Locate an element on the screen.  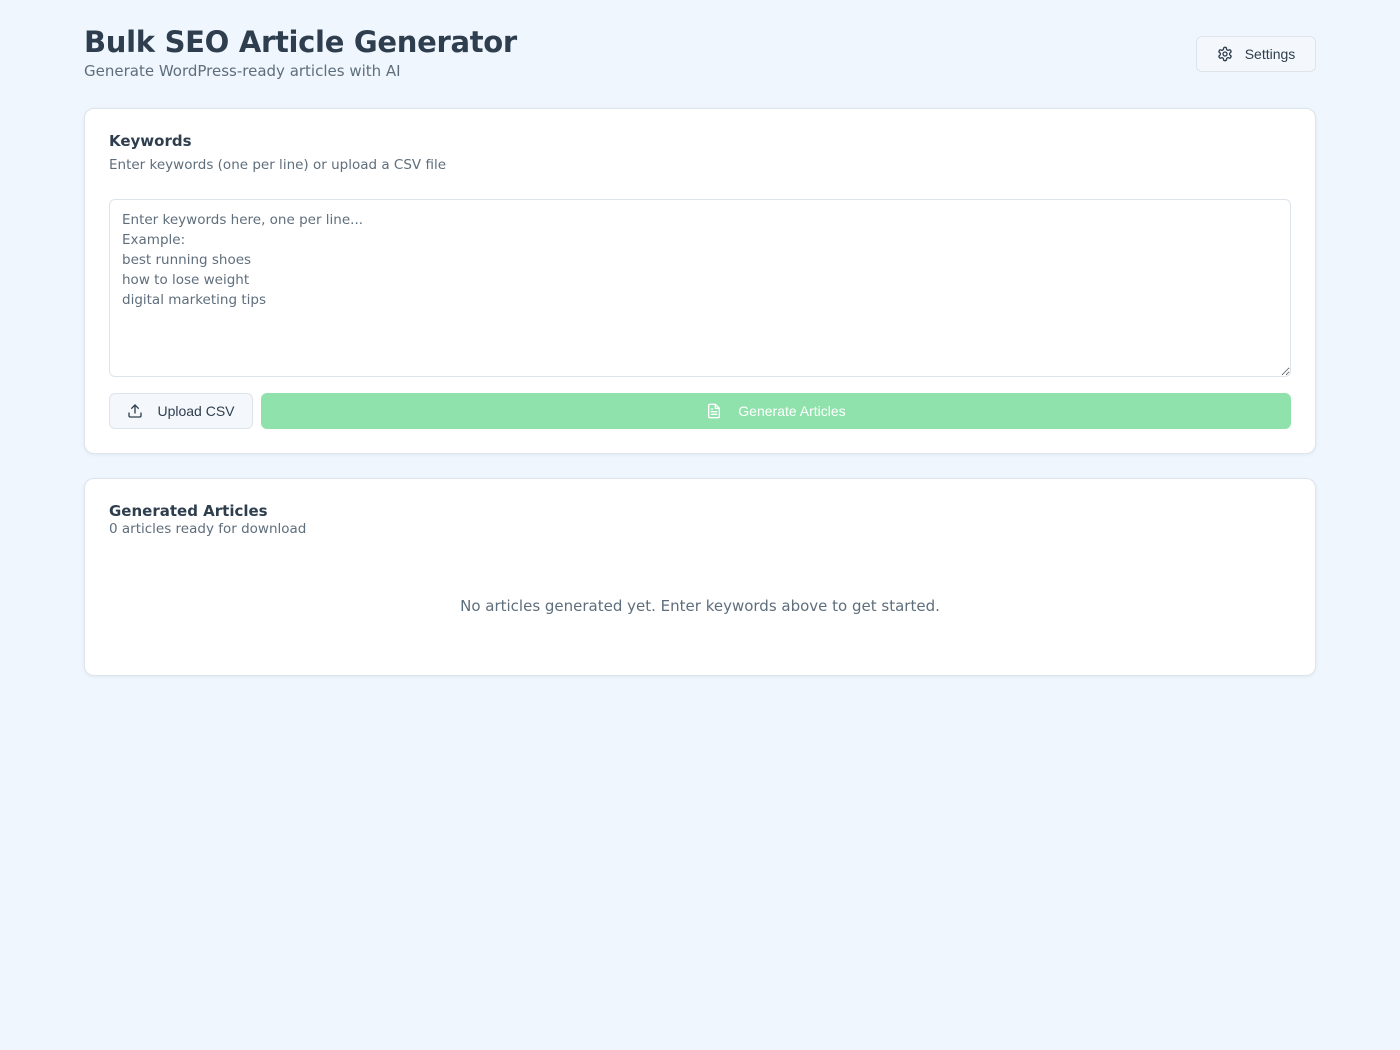
generate-articles-label: Generate Articles is located at coordinates (792, 411).